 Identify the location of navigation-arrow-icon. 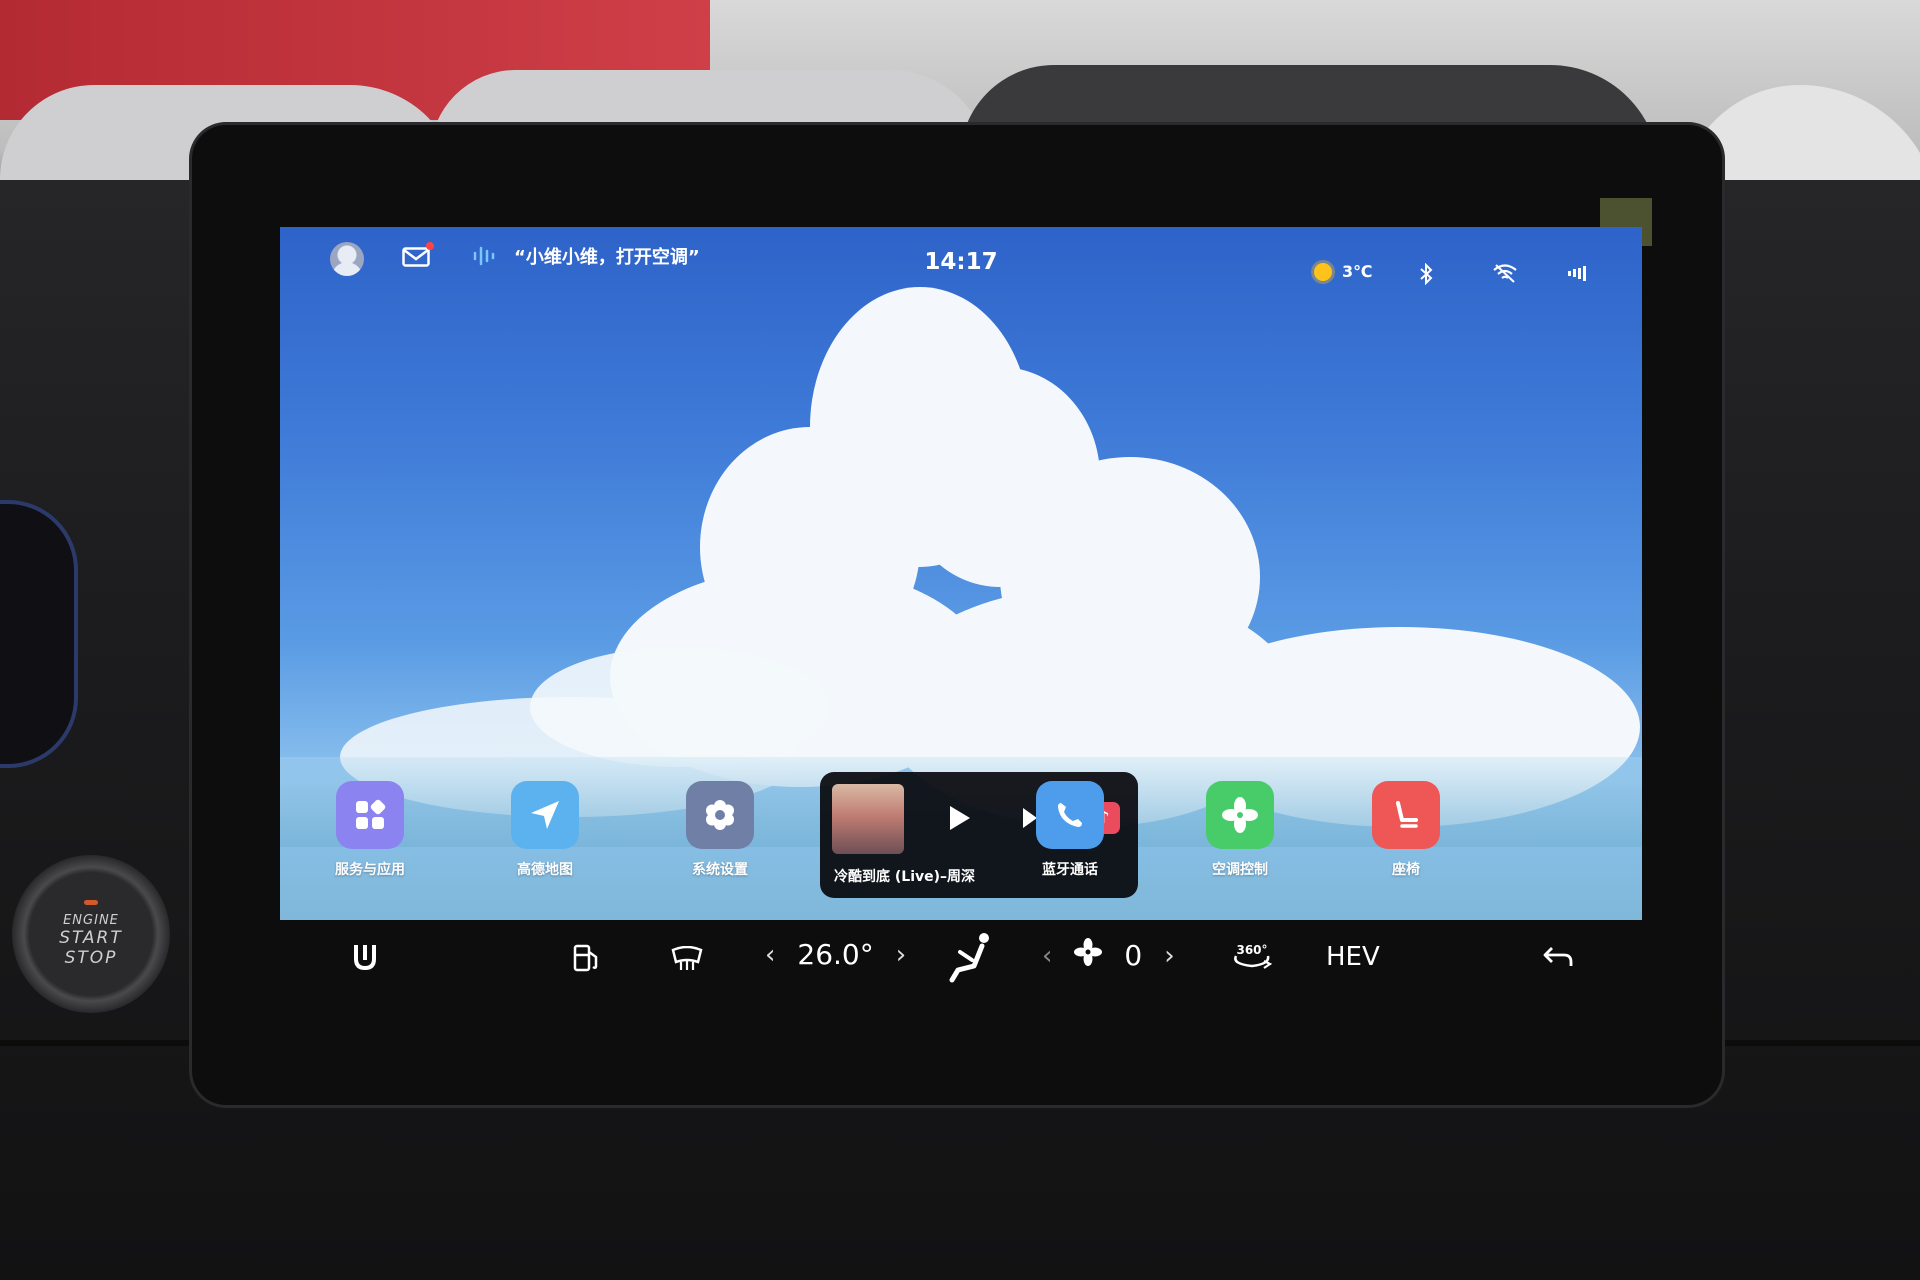
(545, 815).